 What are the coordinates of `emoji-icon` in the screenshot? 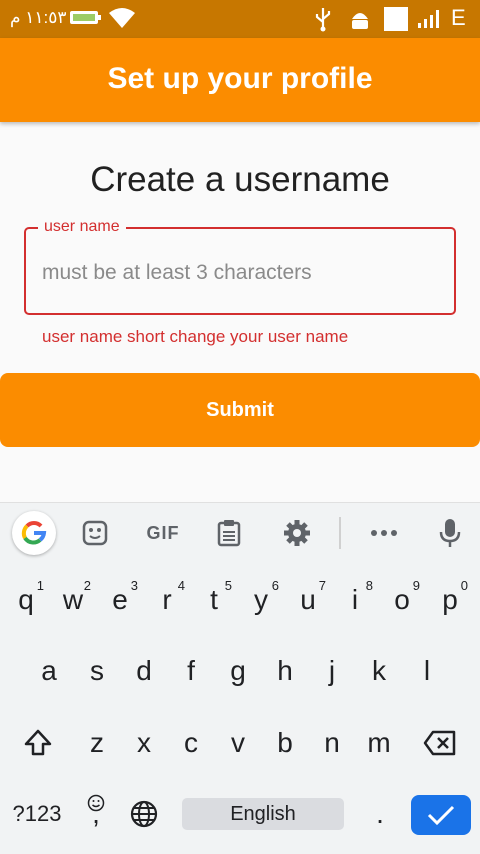 It's located at (96, 803).